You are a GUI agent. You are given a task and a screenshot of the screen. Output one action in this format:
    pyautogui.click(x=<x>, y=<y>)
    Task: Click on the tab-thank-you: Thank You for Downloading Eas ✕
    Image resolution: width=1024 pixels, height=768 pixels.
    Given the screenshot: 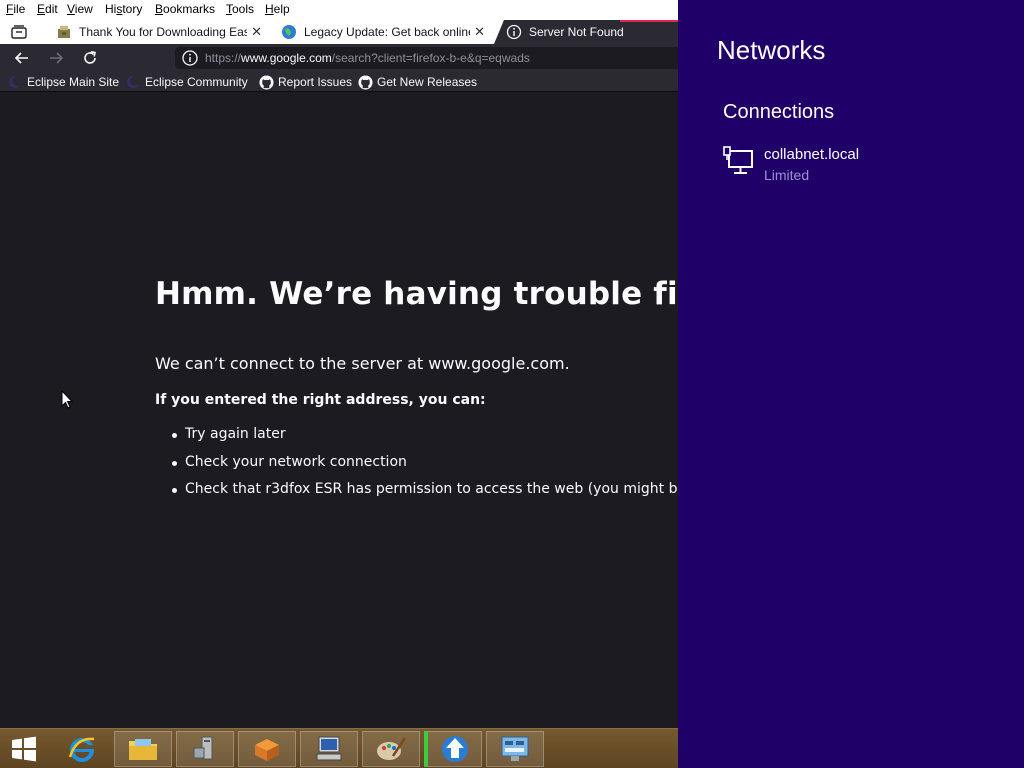 What is the action you would take?
    pyautogui.click(x=159, y=32)
    